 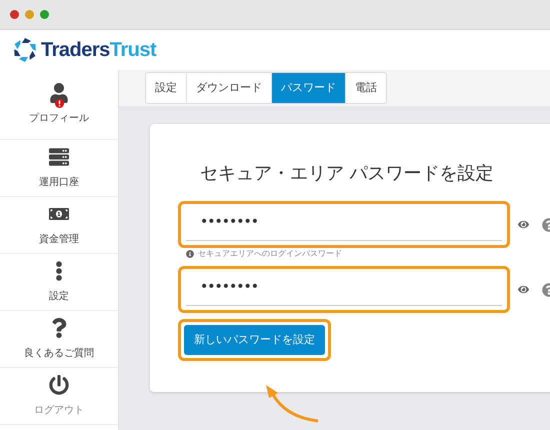 I want to click on sidebar-item: 資金管理, so click(x=59, y=225).